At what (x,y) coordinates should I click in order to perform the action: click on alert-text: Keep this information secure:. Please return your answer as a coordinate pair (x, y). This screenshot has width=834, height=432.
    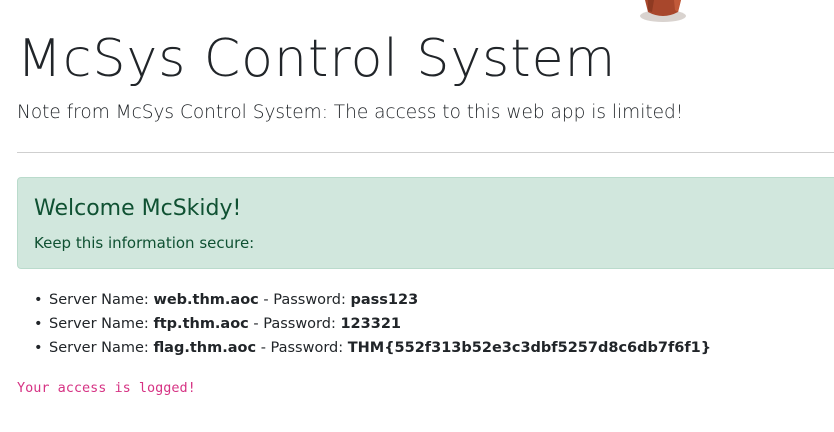
    Looking at the image, I should click on (144, 243).